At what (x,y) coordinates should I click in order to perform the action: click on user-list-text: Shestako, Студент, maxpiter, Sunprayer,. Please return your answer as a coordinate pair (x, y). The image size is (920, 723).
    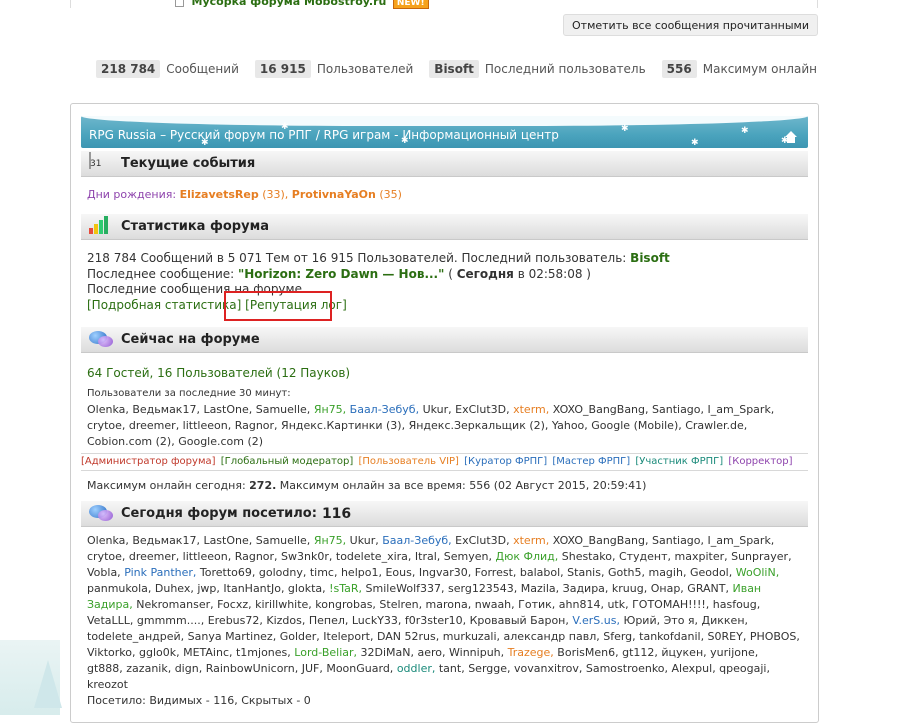
    Looking at the image, I should click on (677, 556).